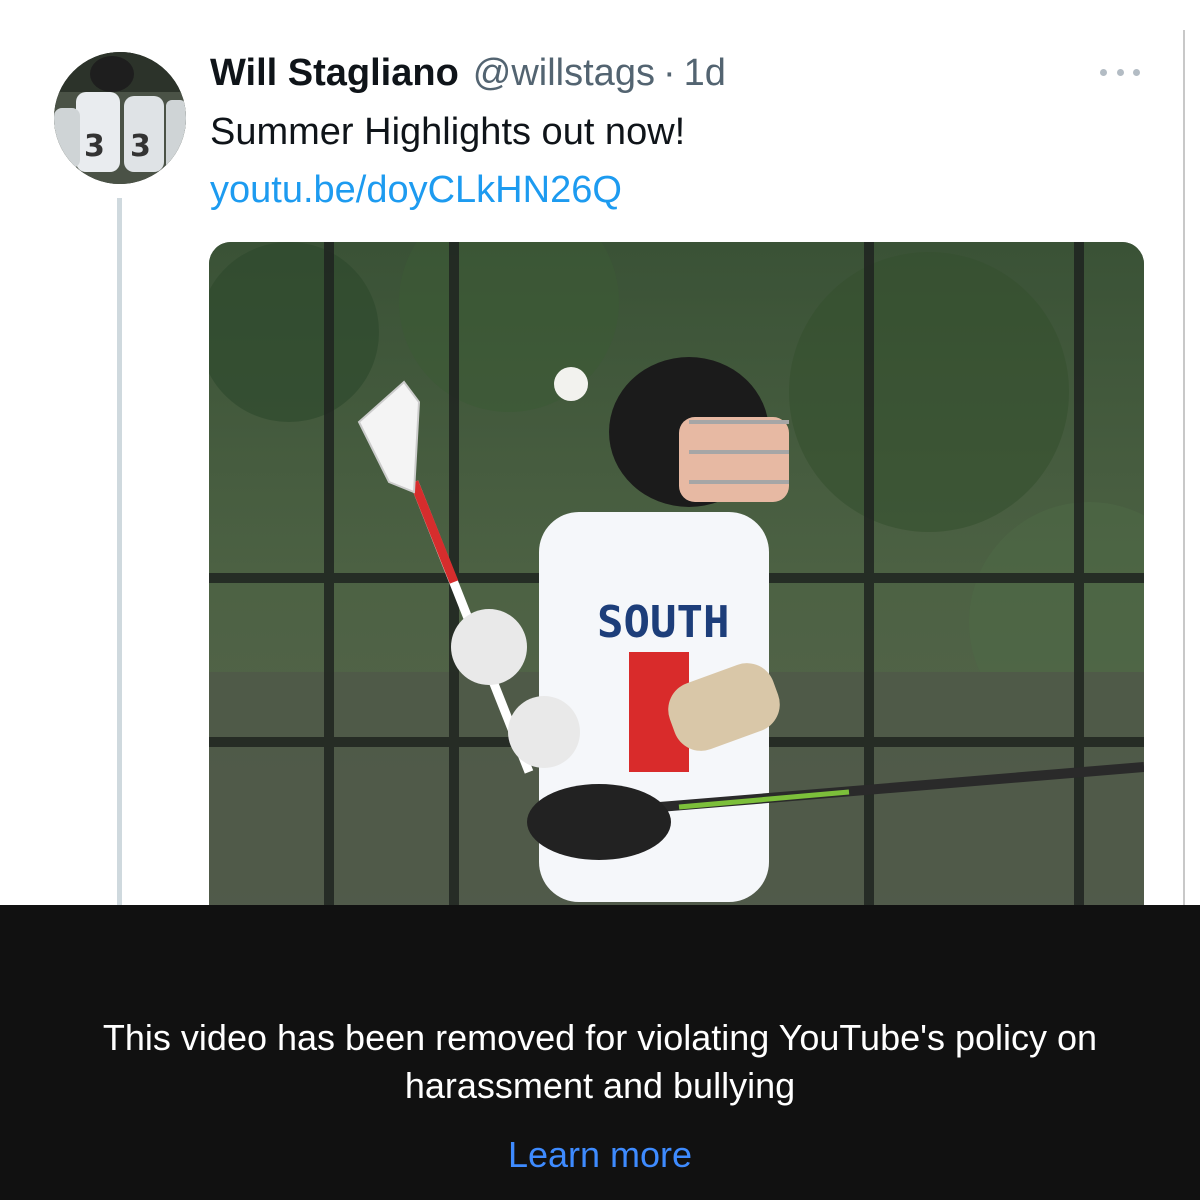 This screenshot has height=1200, width=1200. I want to click on svg-text: SOUTH, so click(663, 622).